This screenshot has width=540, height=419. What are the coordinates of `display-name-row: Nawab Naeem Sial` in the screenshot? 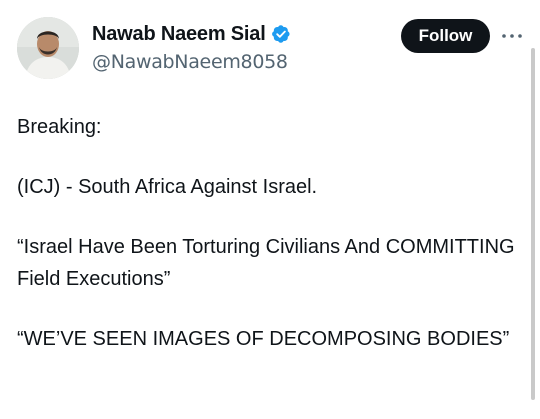 It's located at (191, 34).